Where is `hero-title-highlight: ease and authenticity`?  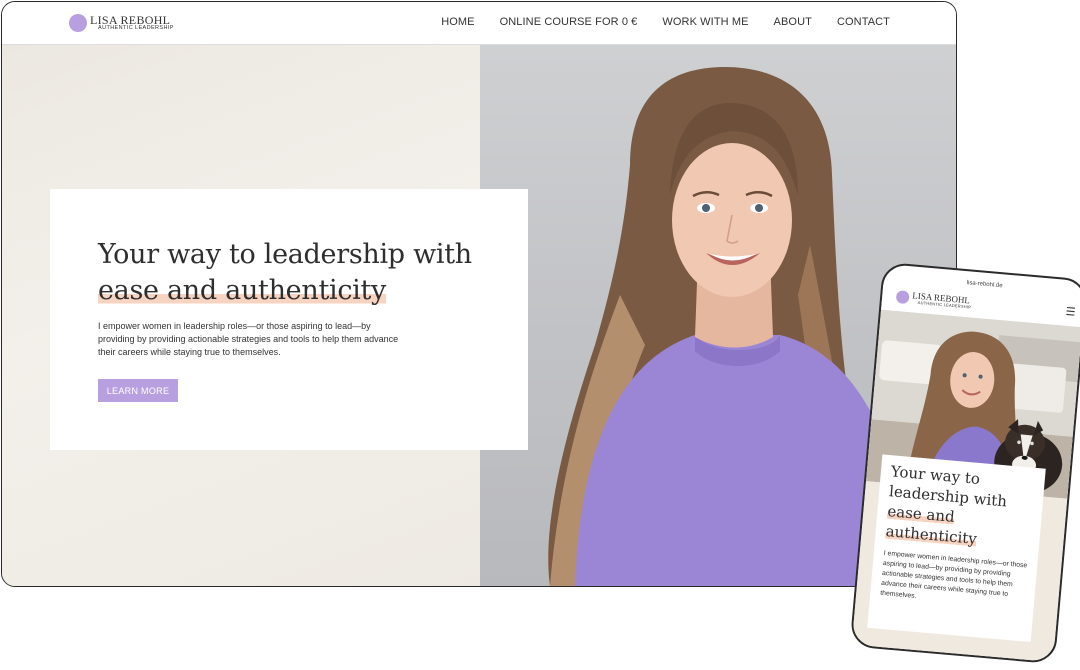 hero-title-highlight: ease and authenticity is located at coordinates (242, 290).